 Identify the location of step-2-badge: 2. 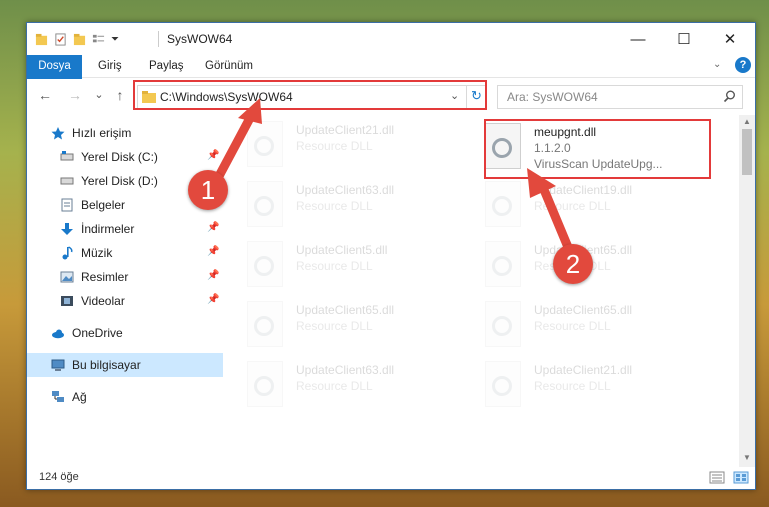
(573, 264).